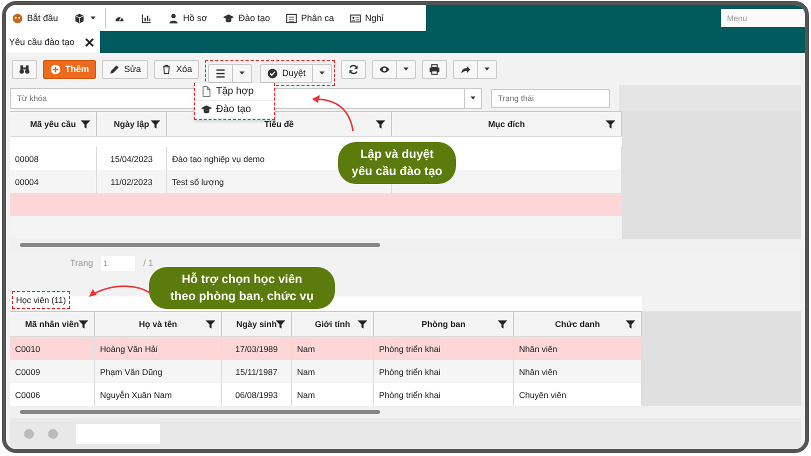 This screenshot has height=456, width=811. I want to click on callout-tooltip: Hỗ trợ chọn học viên theo phòng ban, chức vụ, so click(242, 288).